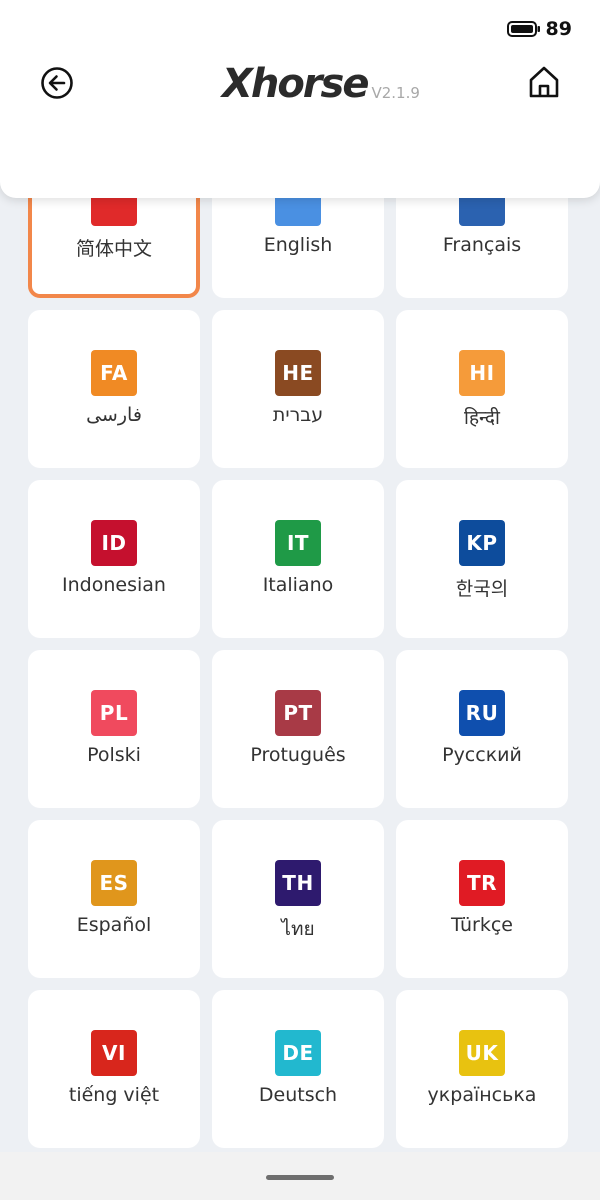 This screenshot has width=600, height=1200. Describe the element at coordinates (482, 755) in the screenshot. I see `language-label-ru: Русский` at that location.